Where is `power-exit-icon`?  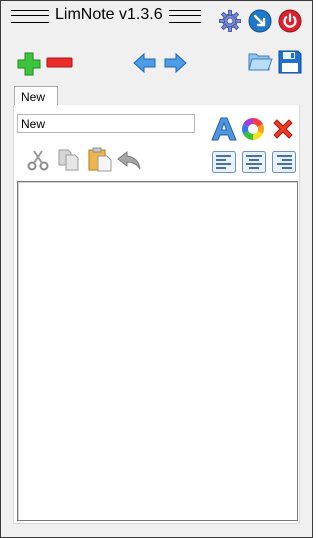 power-exit-icon is located at coordinates (290, 21).